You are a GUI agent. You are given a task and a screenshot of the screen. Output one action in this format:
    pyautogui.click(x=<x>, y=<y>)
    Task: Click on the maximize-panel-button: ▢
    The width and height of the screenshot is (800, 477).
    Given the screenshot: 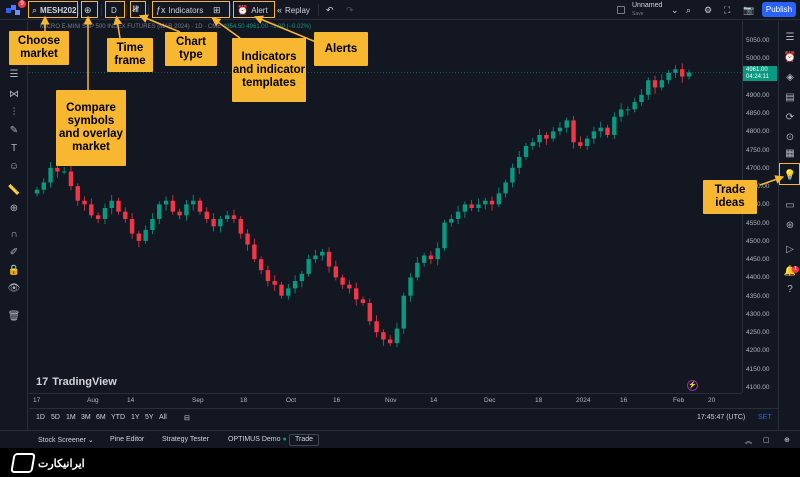 What is the action you would take?
    pyautogui.click(x=766, y=440)
    